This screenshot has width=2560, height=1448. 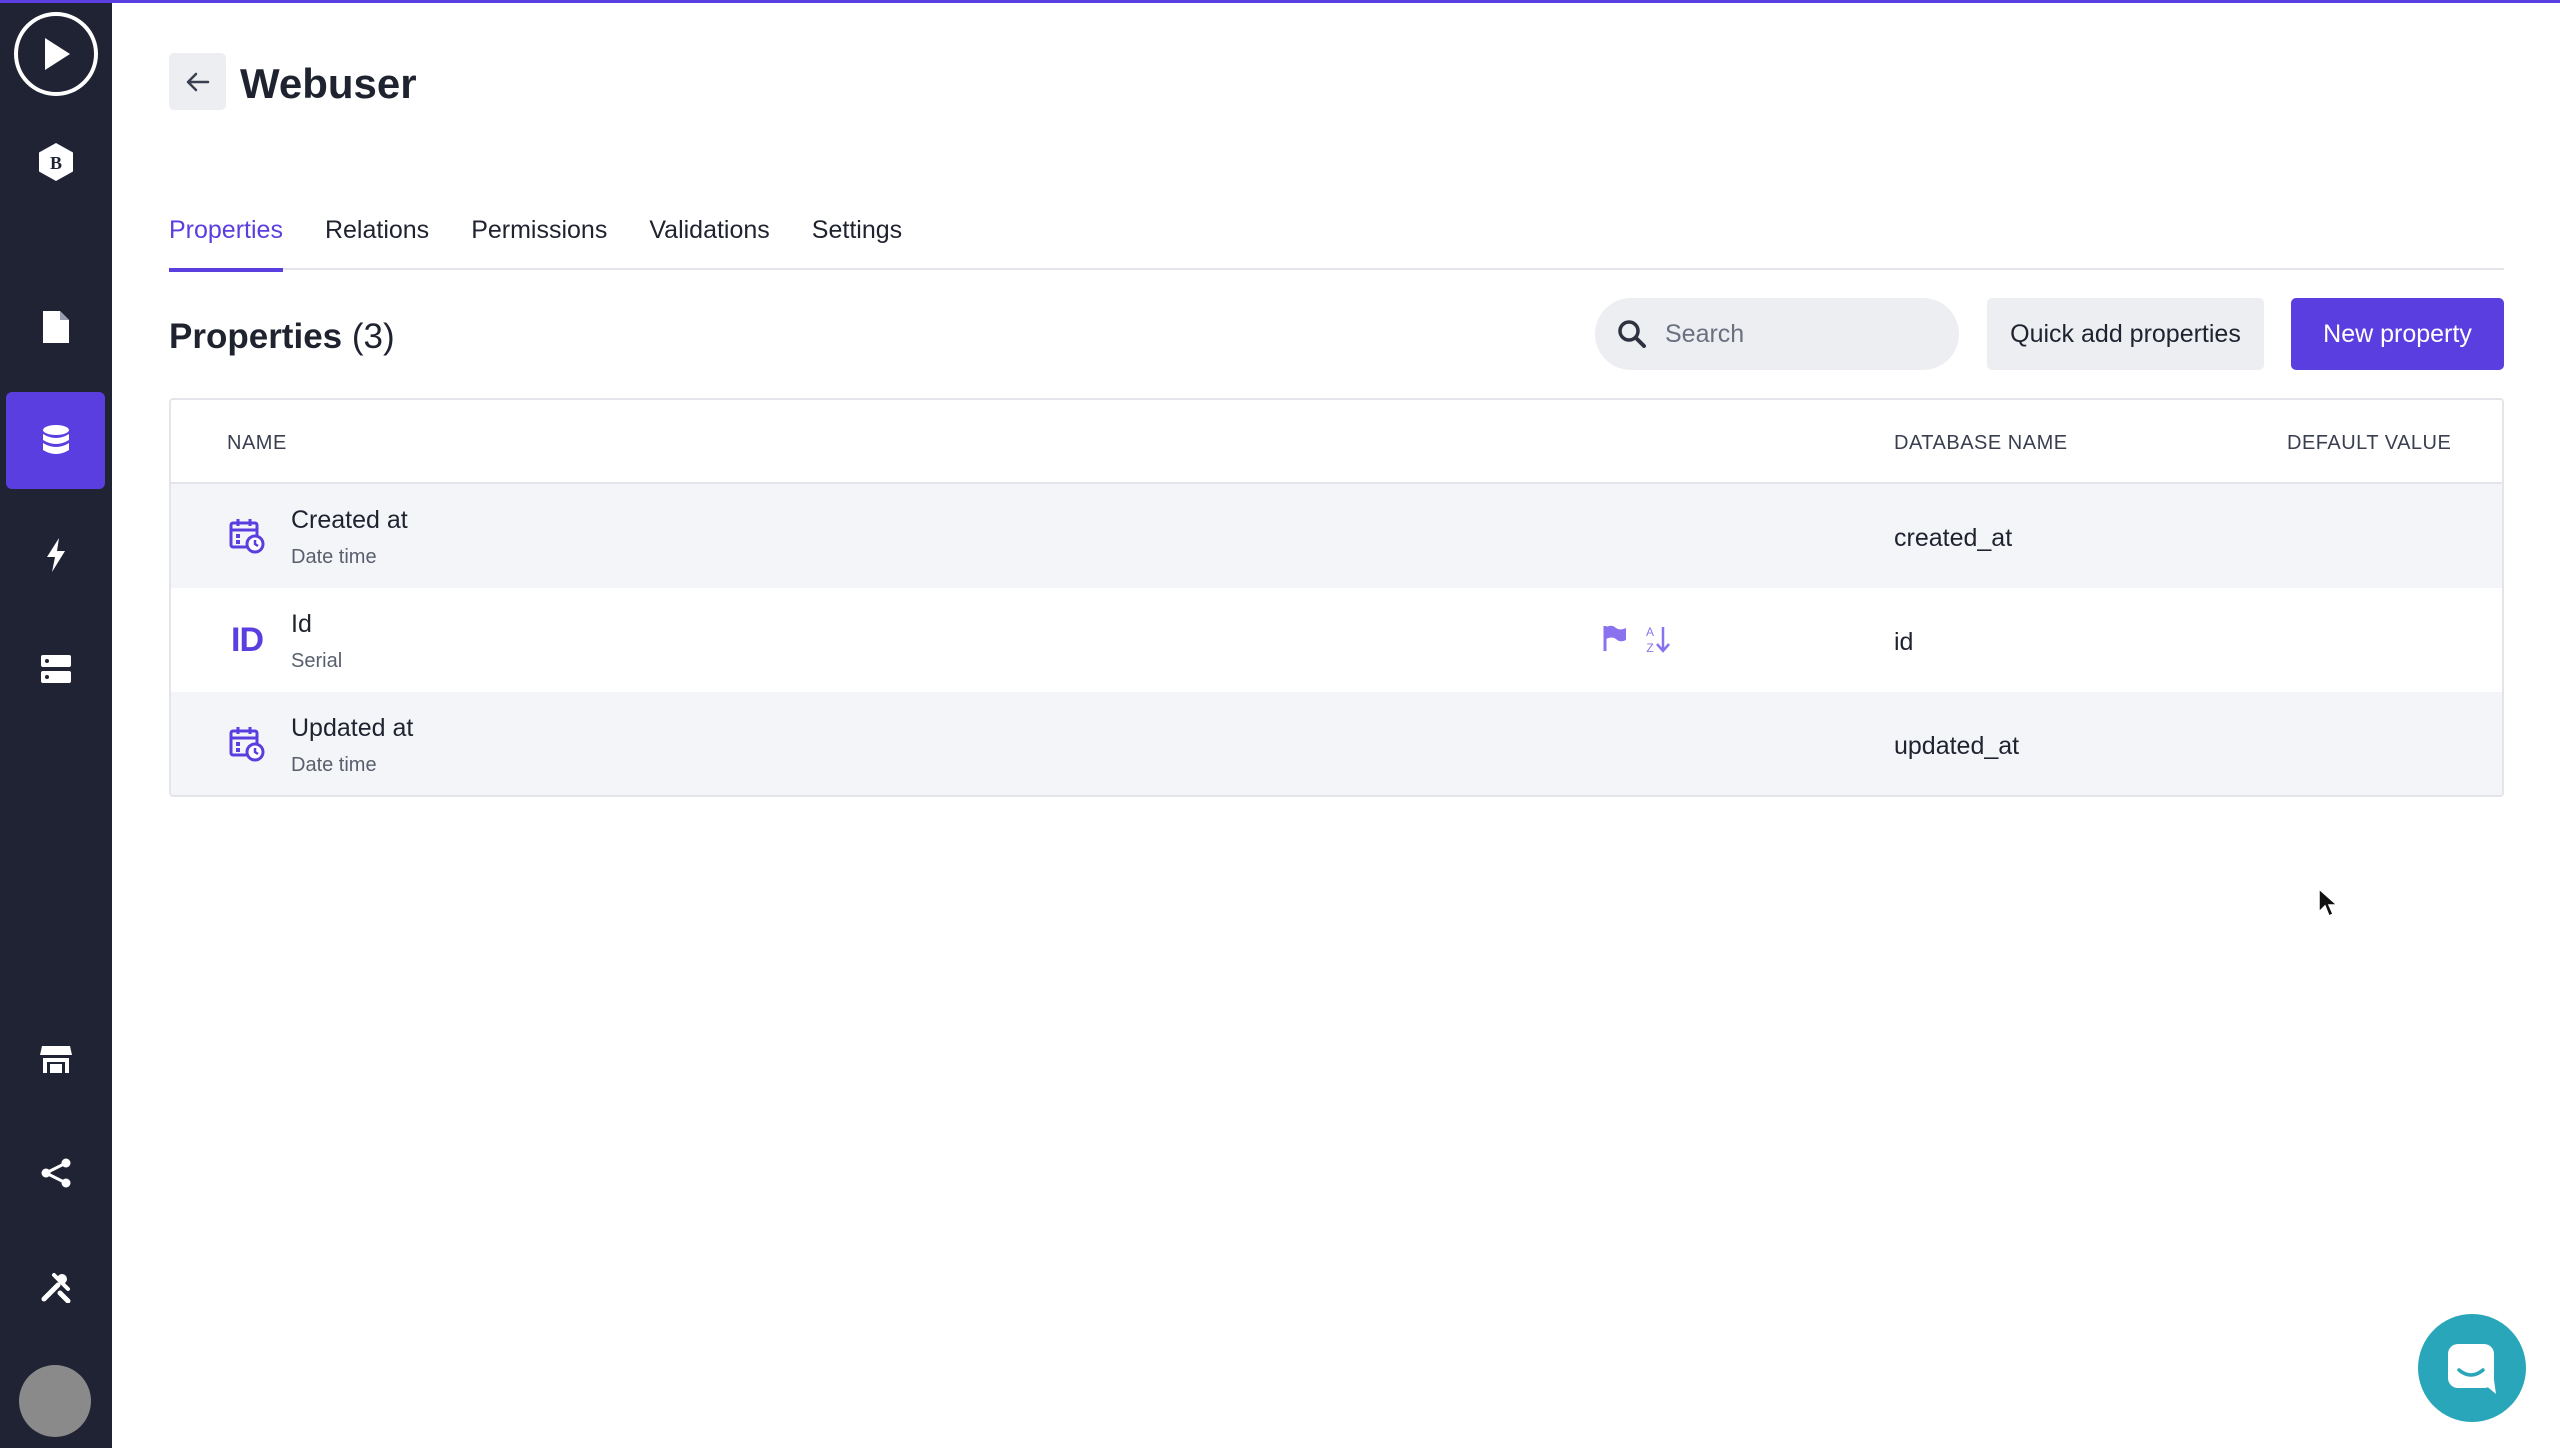 I want to click on sidebar-item-servers, so click(x=55, y=668).